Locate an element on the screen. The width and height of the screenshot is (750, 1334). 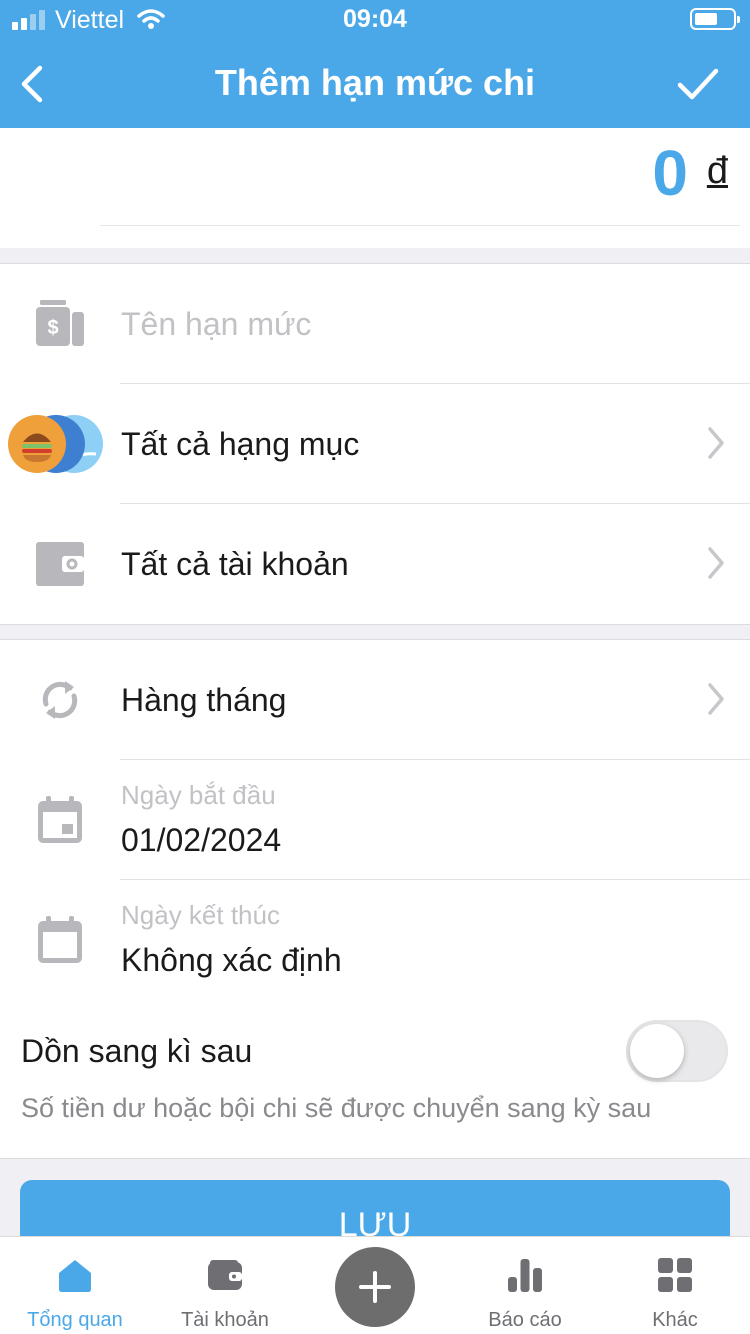
end-date-row: Ngày kết thúc Không xác định is located at coordinates (375, 940).